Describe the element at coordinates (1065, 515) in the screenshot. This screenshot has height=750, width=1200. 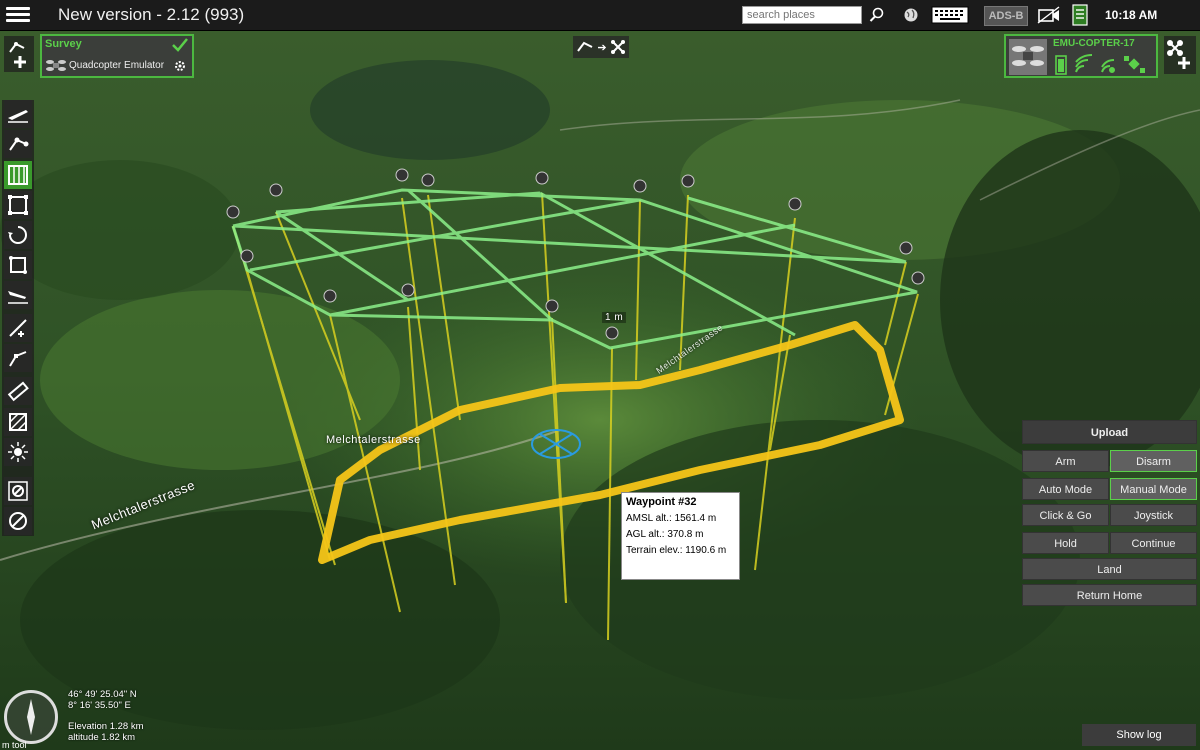
I see `click-go-button: Click & Go` at that location.